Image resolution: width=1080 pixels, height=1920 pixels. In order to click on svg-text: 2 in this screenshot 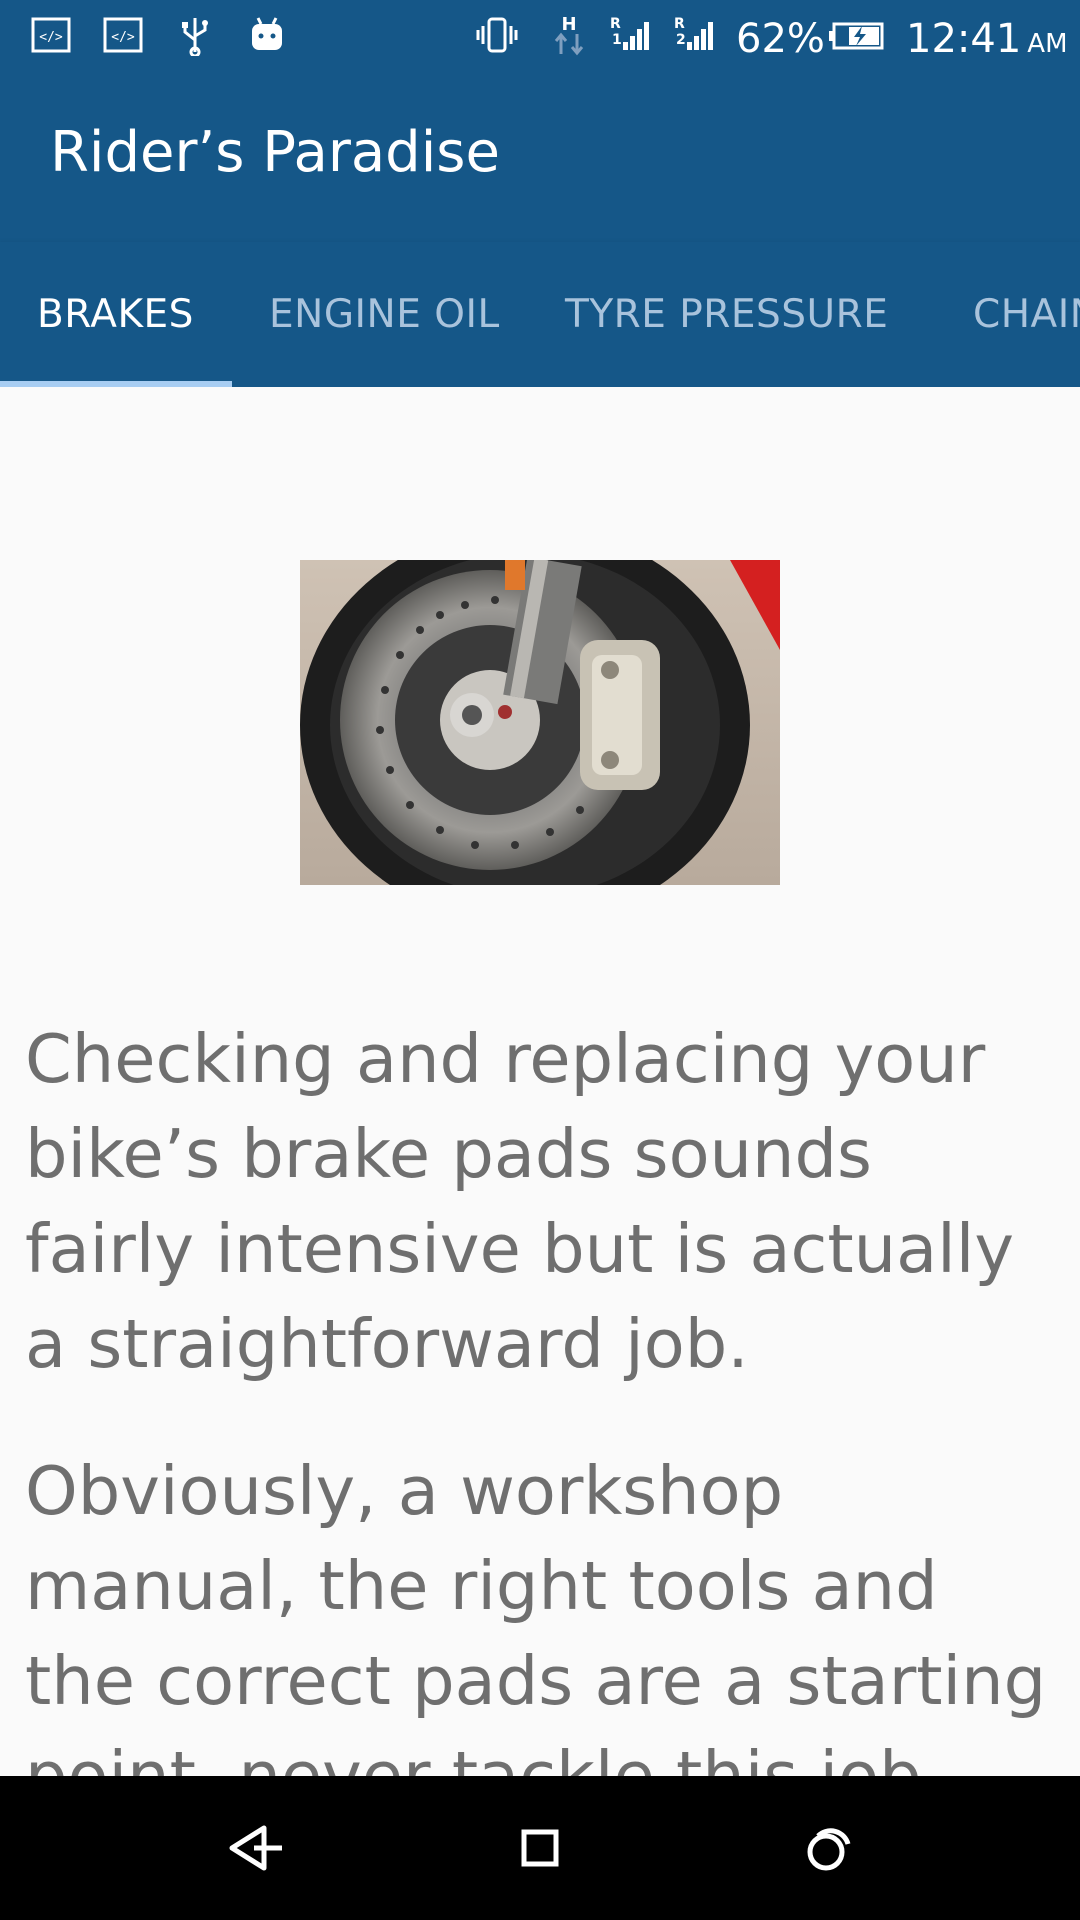, I will do `click(681, 40)`.